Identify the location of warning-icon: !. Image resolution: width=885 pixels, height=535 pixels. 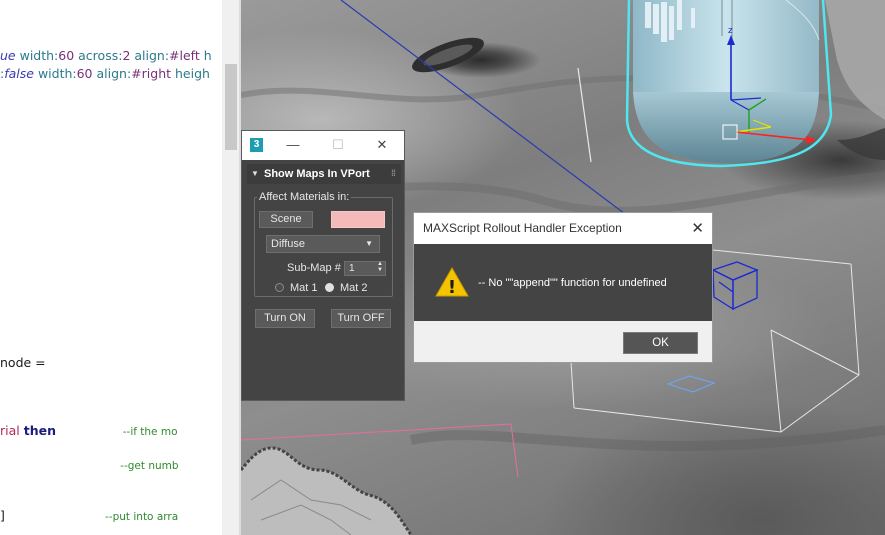
(452, 282).